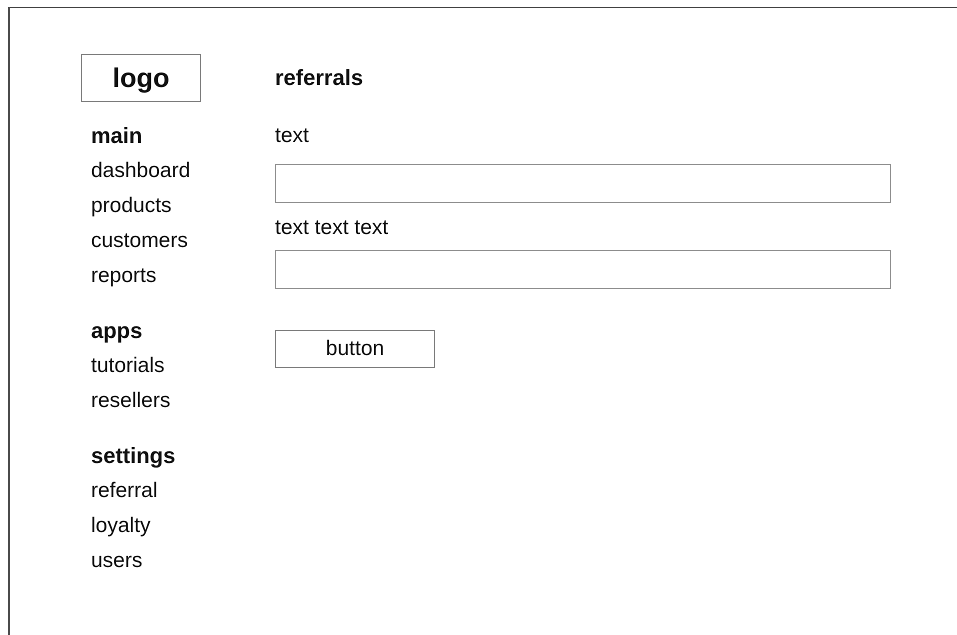  Describe the element at coordinates (139, 240) in the screenshot. I see `nav-item: customers` at that location.